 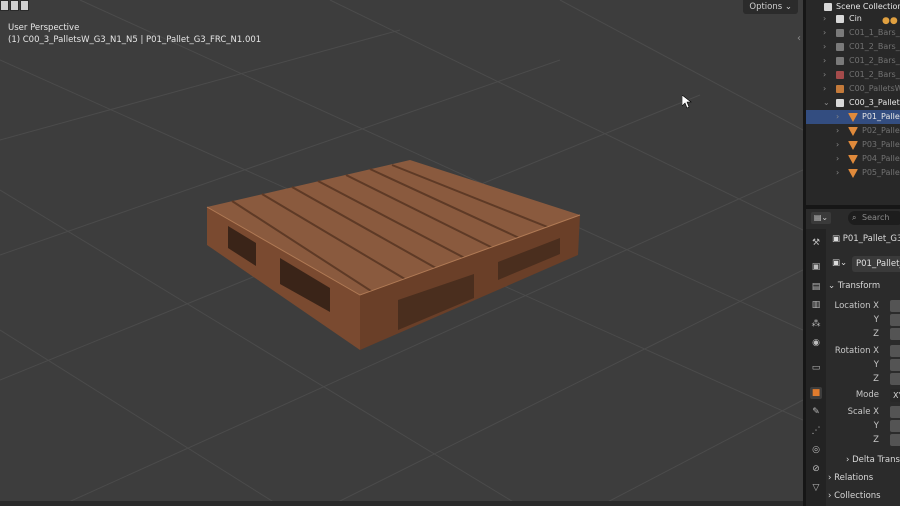 I want to click on delta-transform-panel-header: › Delta Transf, so click(x=873, y=460).